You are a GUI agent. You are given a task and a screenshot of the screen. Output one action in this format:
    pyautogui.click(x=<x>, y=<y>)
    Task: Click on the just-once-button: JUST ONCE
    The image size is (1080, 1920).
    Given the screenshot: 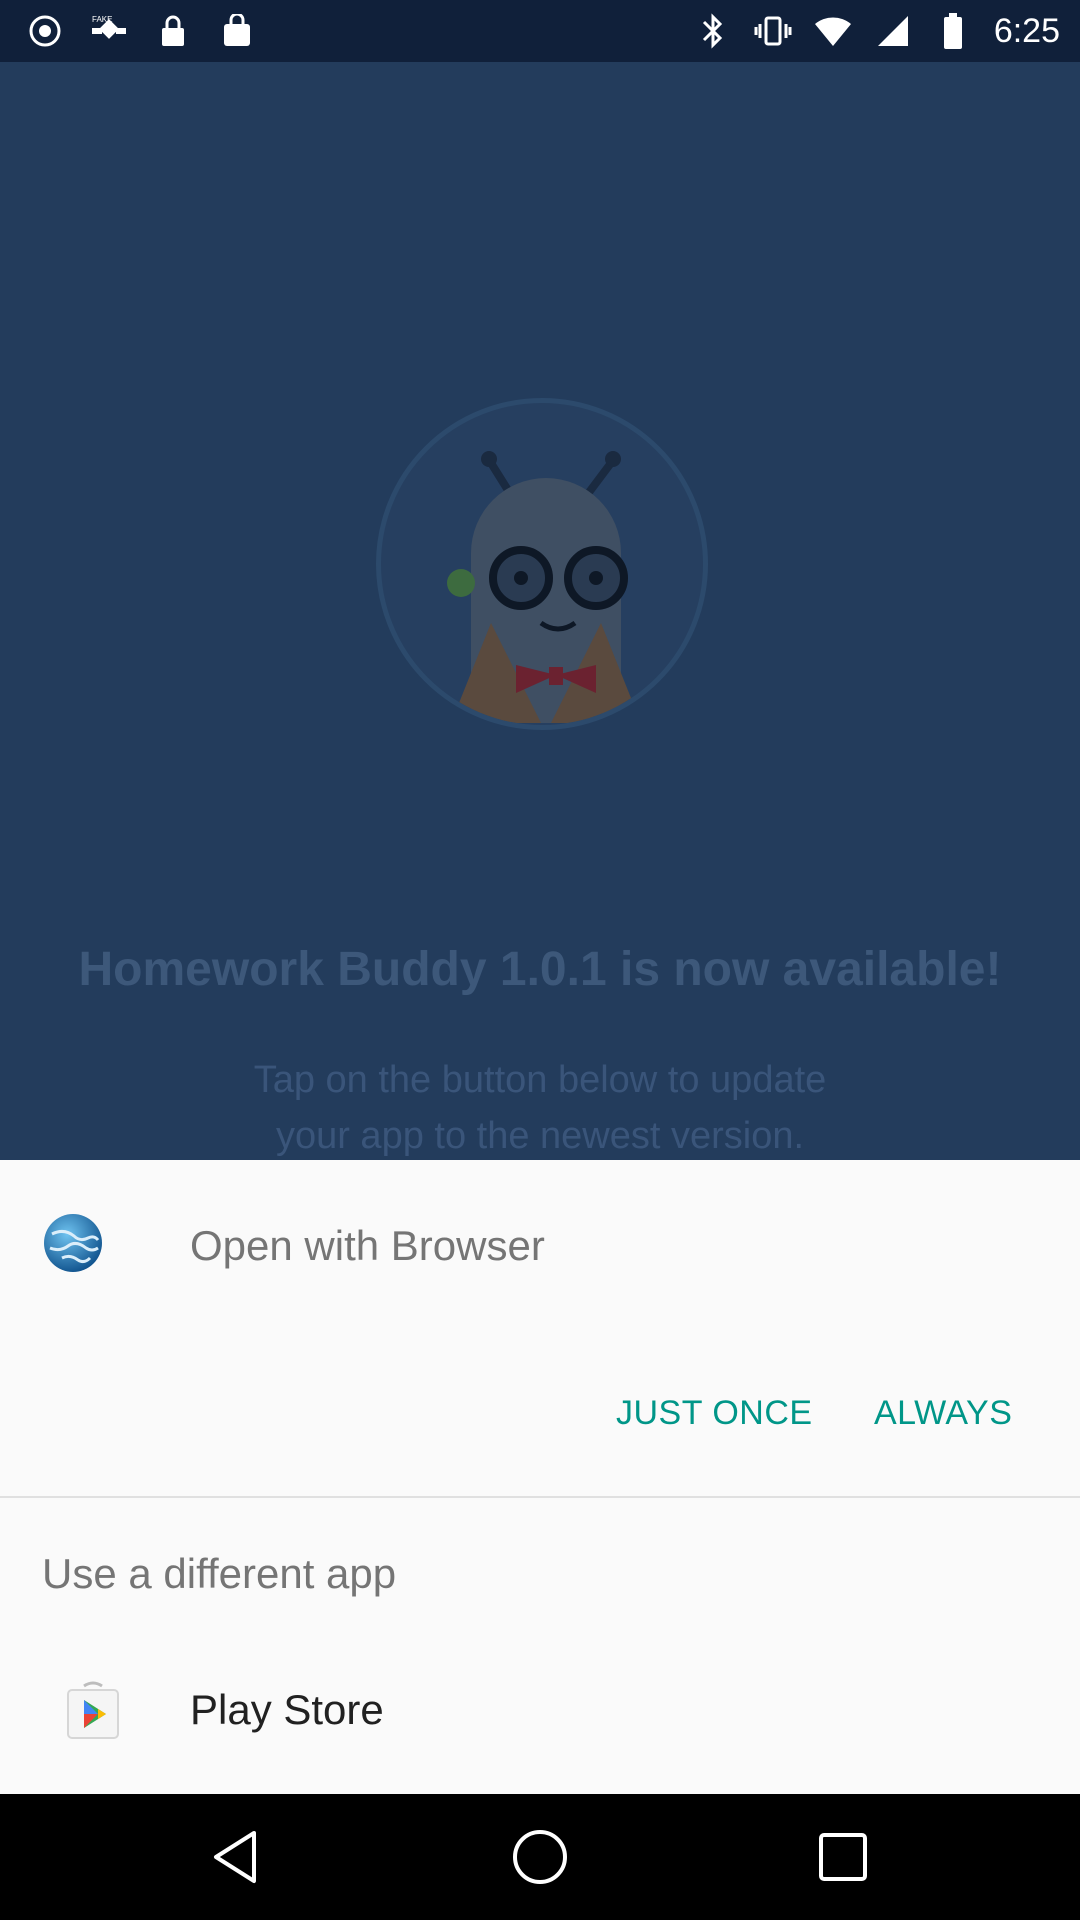 What is the action you would take?
    pyautogui.click(x=714, y=1413)
    